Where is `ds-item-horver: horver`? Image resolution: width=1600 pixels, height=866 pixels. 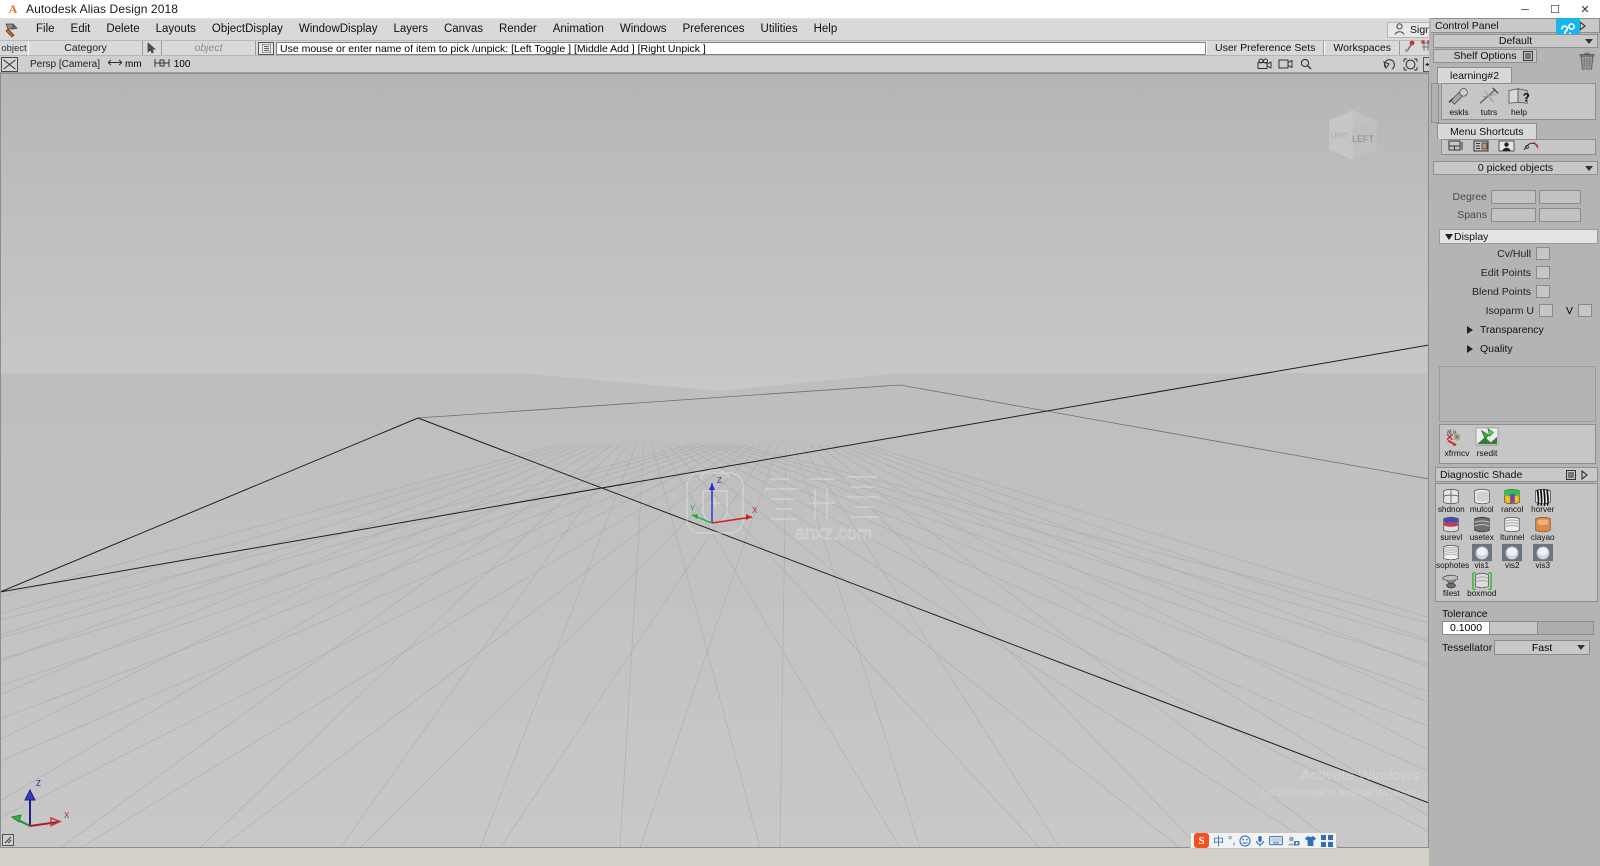 ds-item-horver: horver is located at coordinates (1543, 501).